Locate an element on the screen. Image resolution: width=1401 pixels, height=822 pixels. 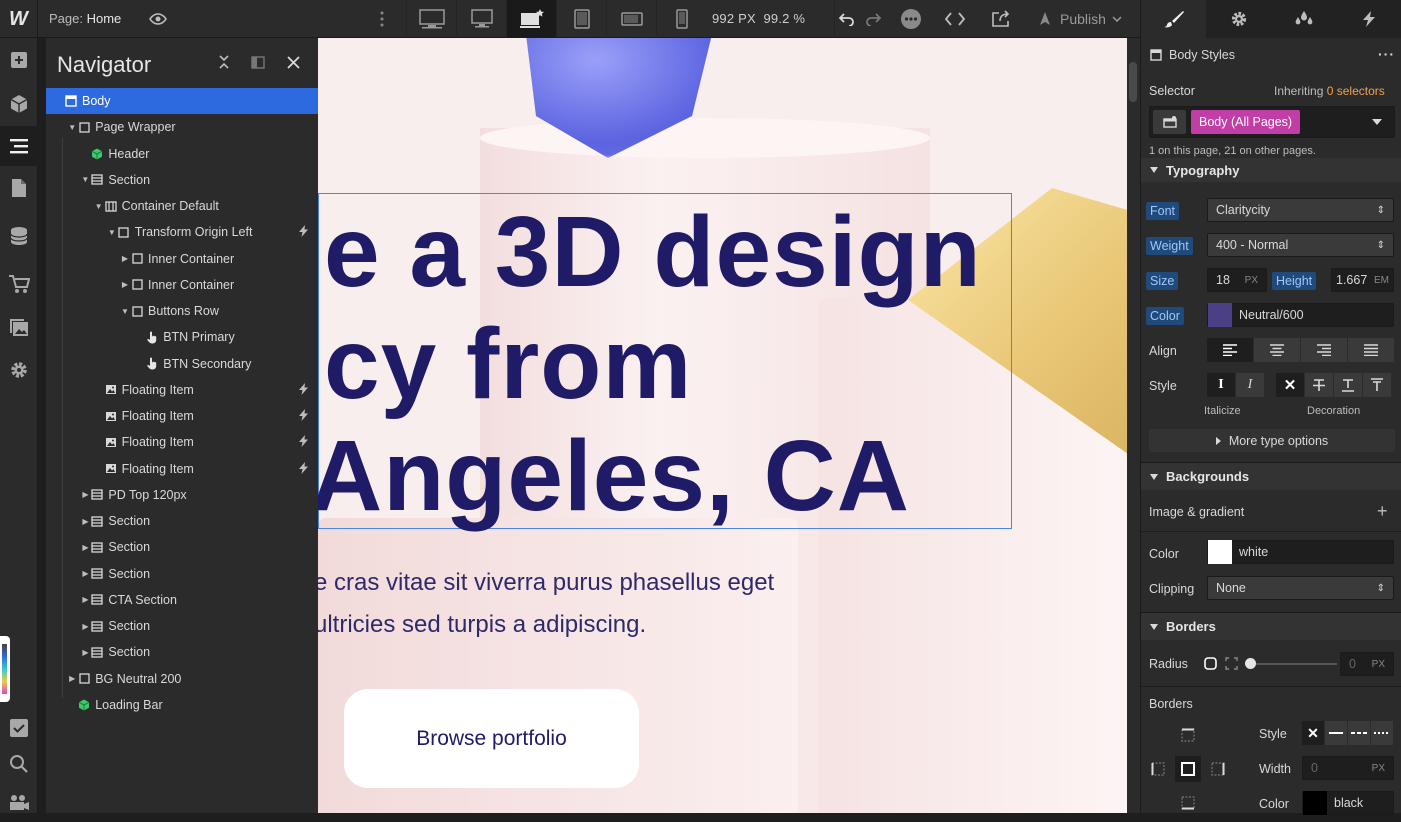
breakpoint-desktop-star-icon is located at coordinates (531, 19).